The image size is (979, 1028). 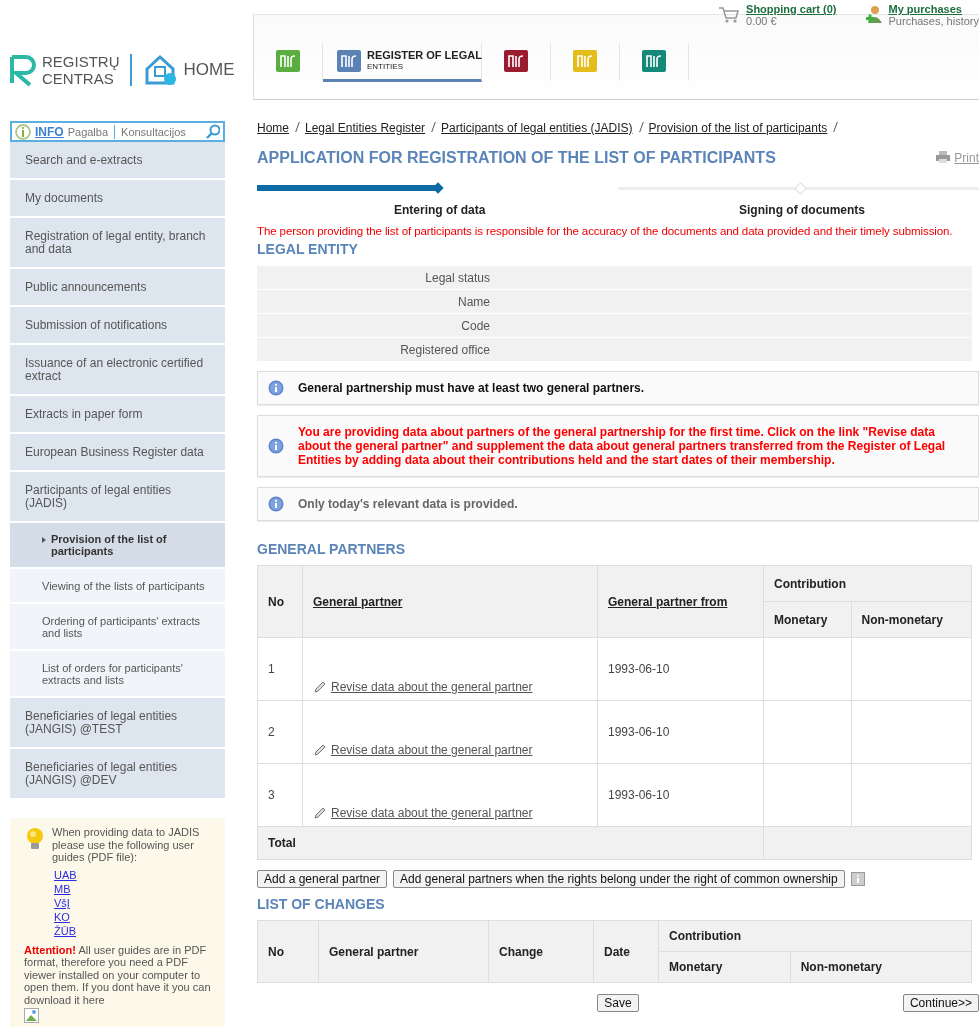 I want to click on tab-sublabel: ENTITIES, so click(x=385, y=66).